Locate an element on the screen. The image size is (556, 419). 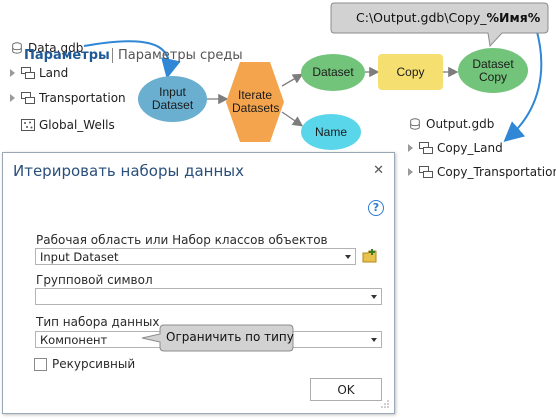
path-variable: %Имя% is located at coordinates (513, 17).